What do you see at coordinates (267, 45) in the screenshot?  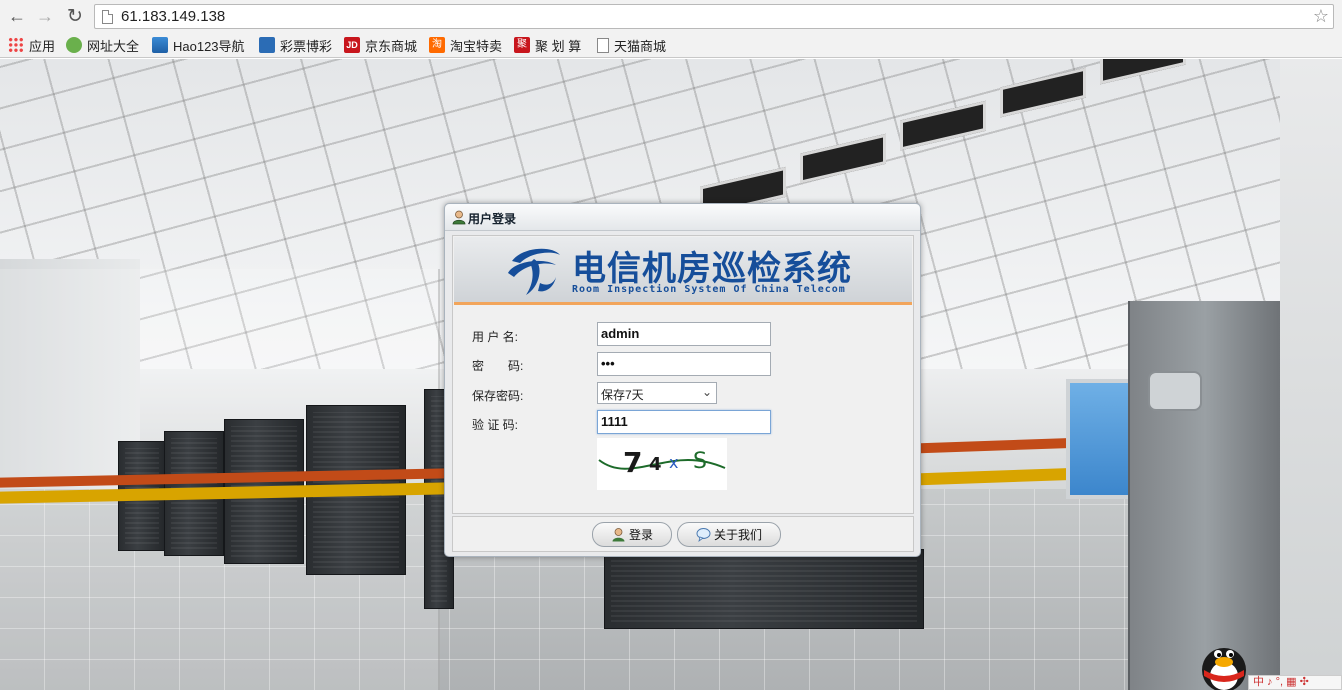 I see `caipiao-icon` at bounding box center [267, 45].